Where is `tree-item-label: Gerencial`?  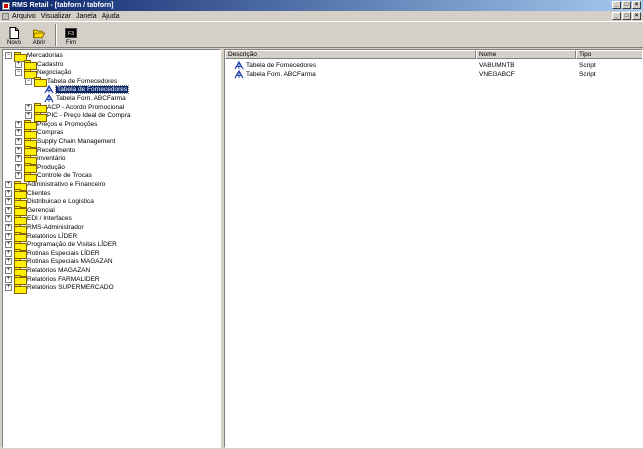 tree-item-label: Gerencial is located at coordinates (41, 210).